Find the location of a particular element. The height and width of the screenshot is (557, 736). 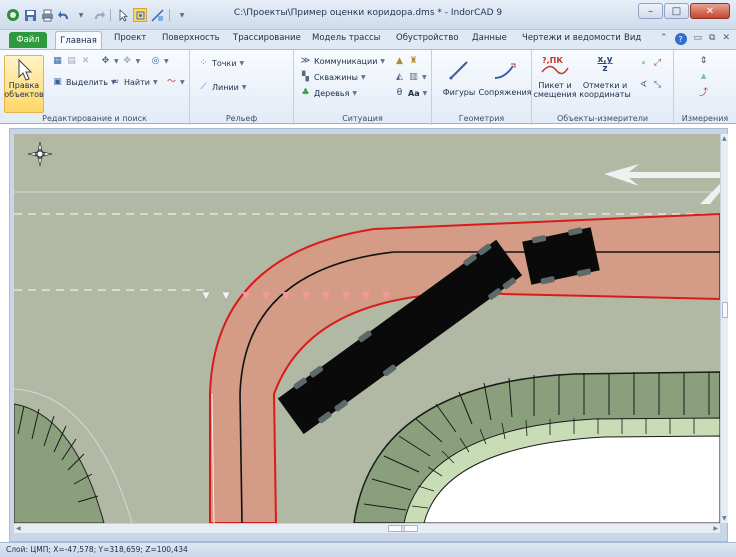

group-label-relief: Рельеф is located at coordinates (241, 118).